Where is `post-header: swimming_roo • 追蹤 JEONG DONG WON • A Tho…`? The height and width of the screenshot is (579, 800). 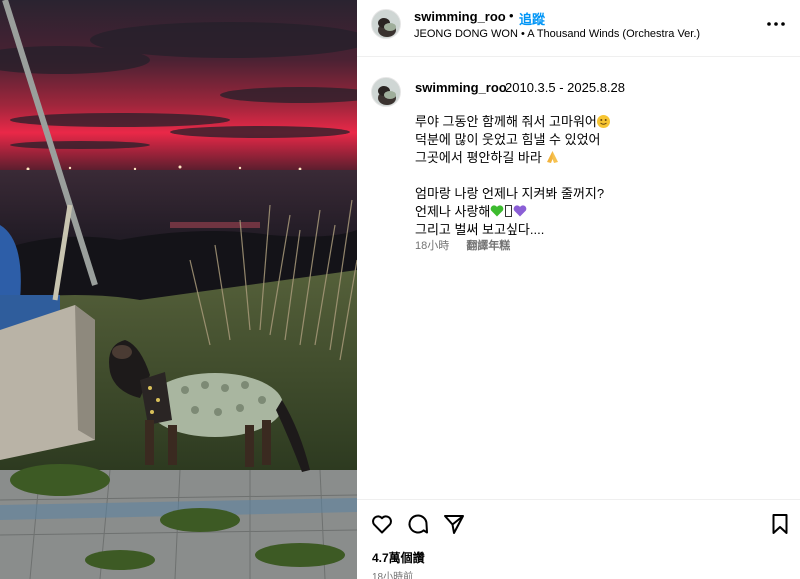 post-header: swimming_roo • 追蹤 JEONG DONG WON • A Tho… is located at coordinates (578, 28).